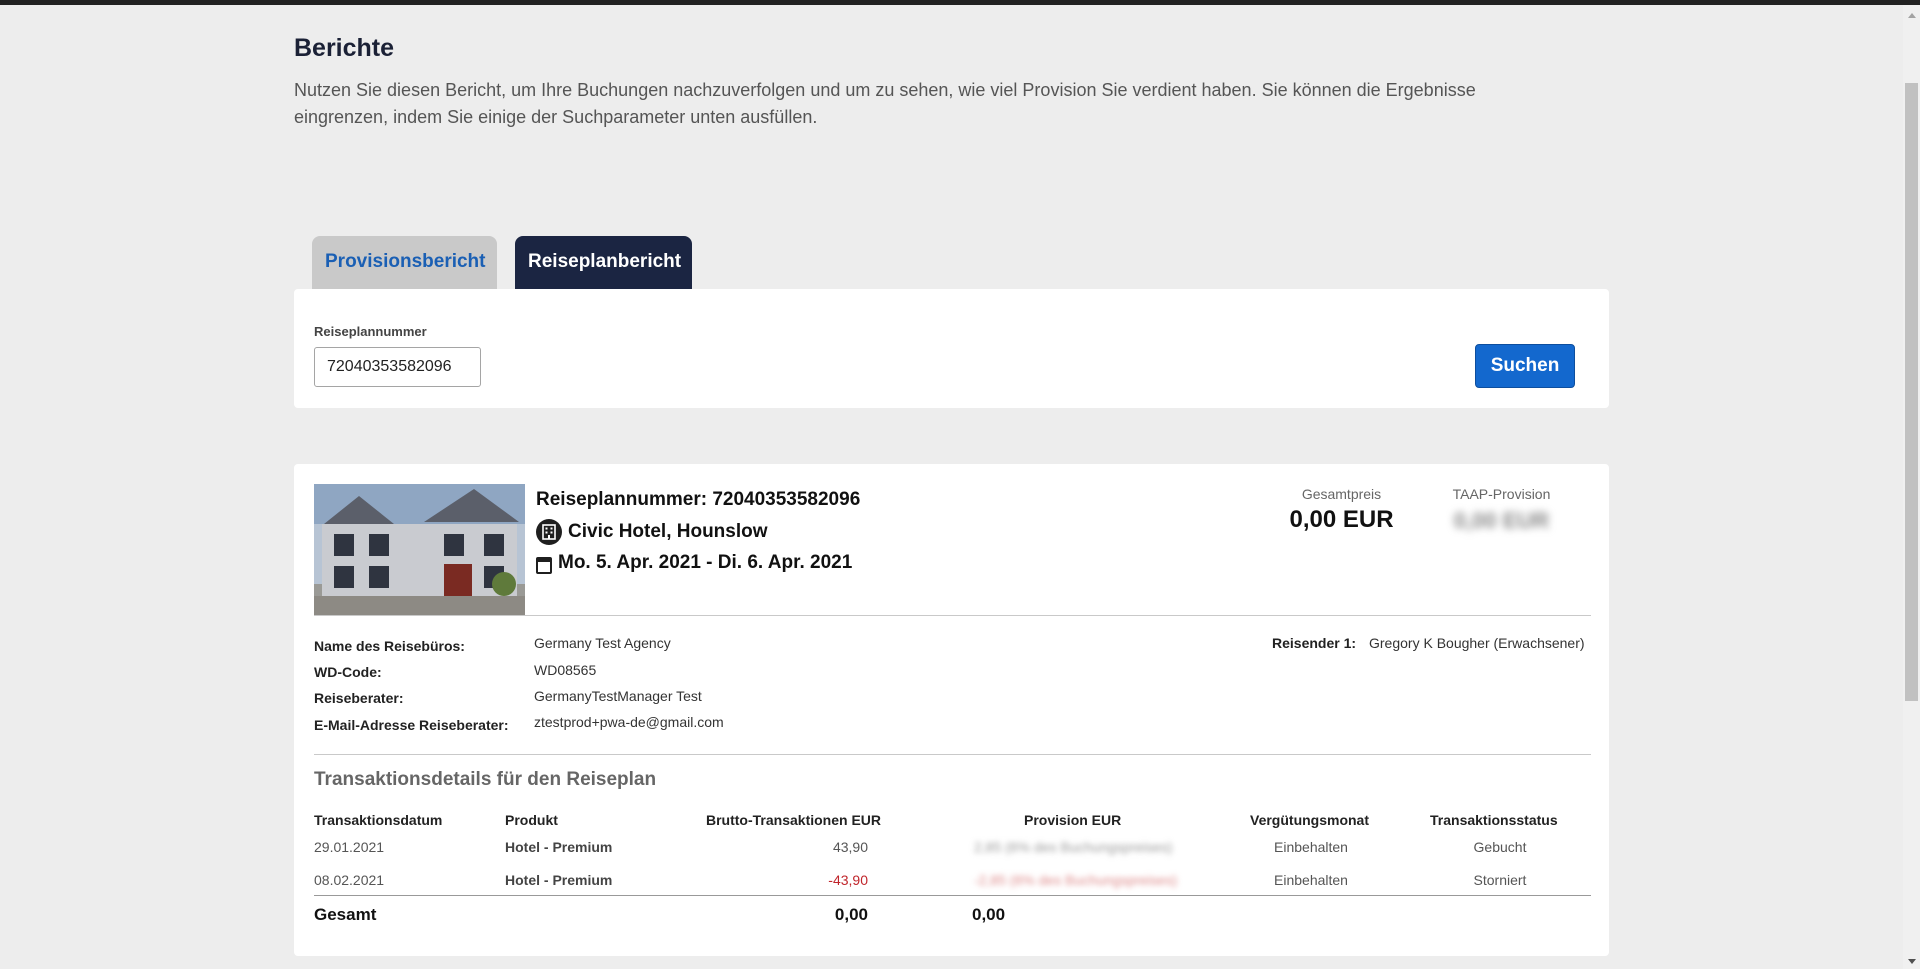 The width and height of the screenshot is (1920, 969). What do you see at coordinates (668, 531) in the screenshot?
I see `hotel-name: Civic Hotel, Hounslow` at bounding box center [668, 531].